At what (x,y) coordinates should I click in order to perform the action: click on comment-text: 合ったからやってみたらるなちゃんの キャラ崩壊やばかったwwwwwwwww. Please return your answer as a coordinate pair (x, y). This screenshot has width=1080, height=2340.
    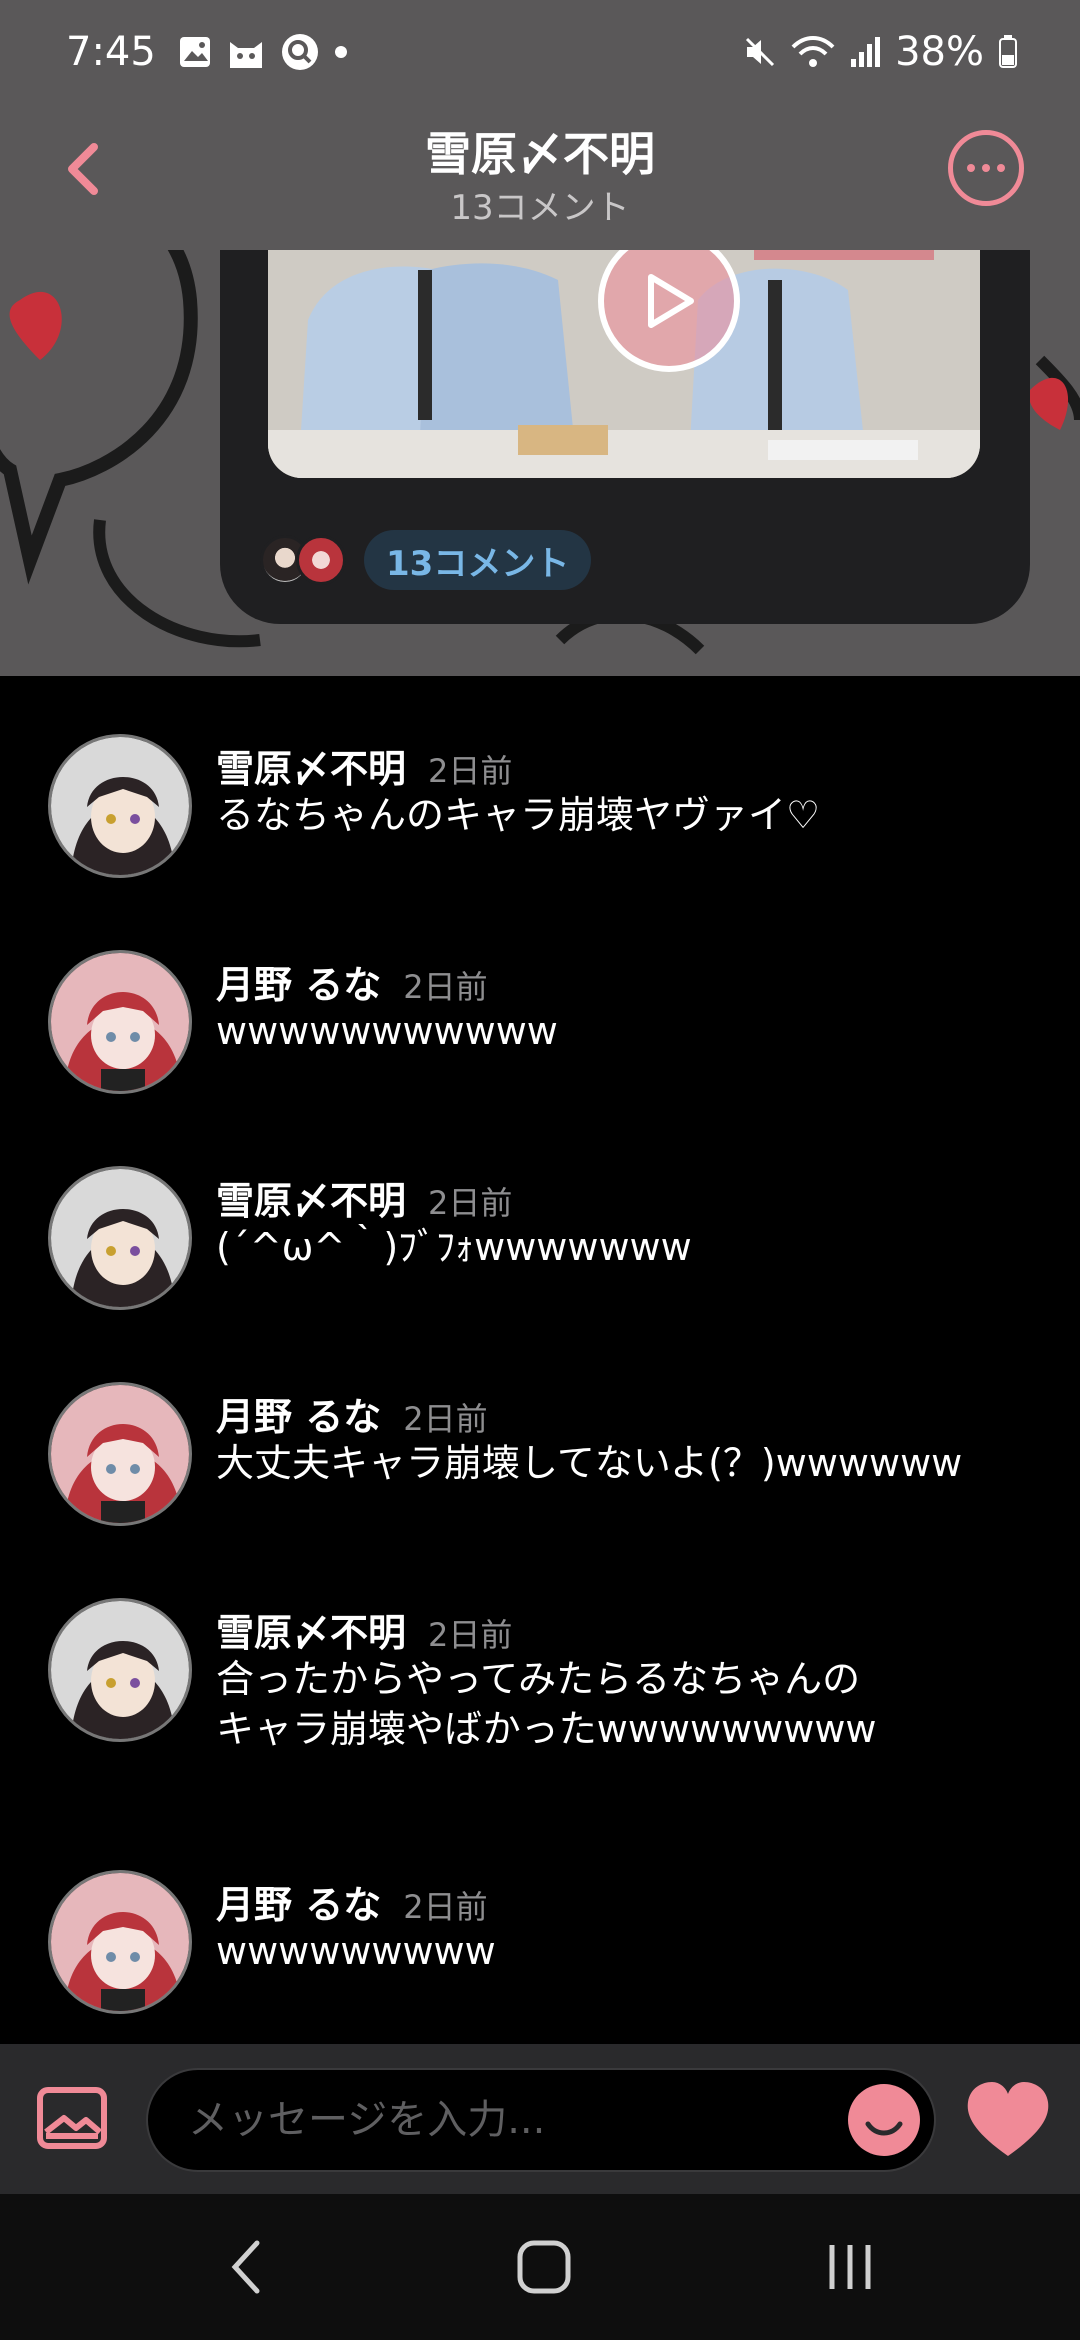
    Looking at the image, I should click on (546, 1704).